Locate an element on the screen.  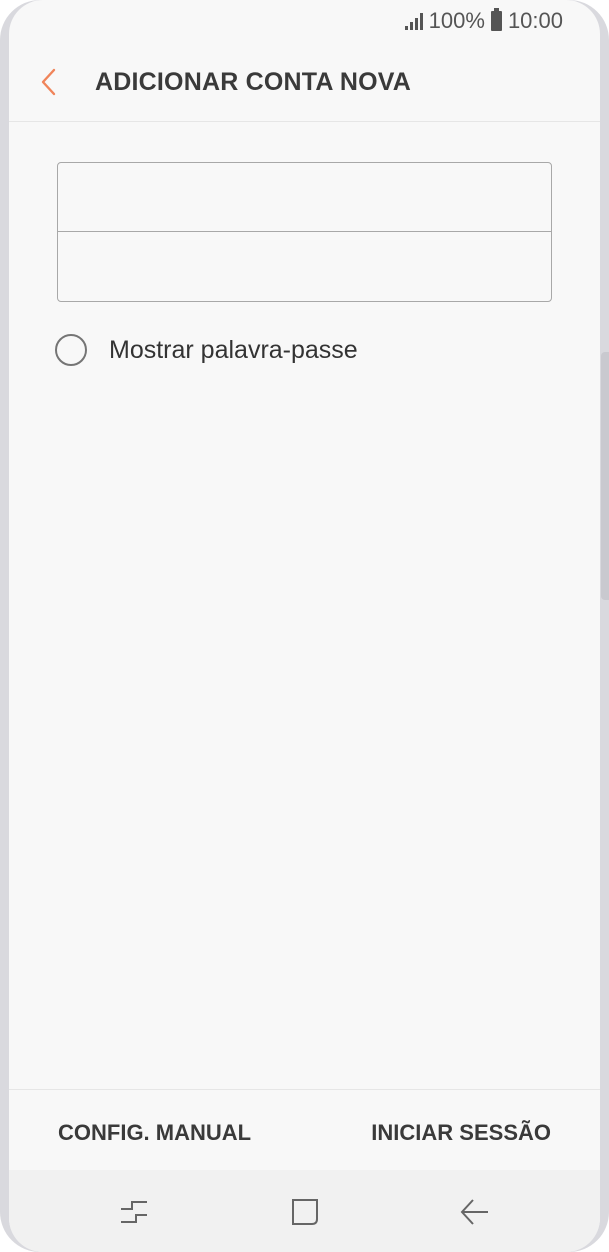
home-icon is located at coordinates (305, 1212).